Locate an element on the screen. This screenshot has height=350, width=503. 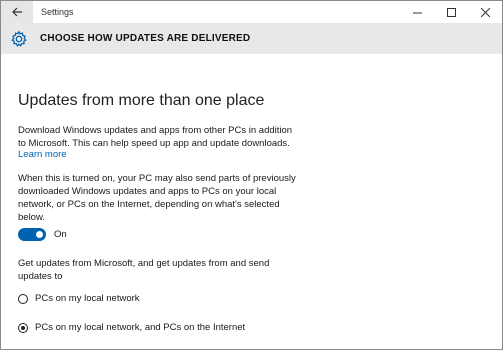
maximize-button is located at coordinates (451, 12).